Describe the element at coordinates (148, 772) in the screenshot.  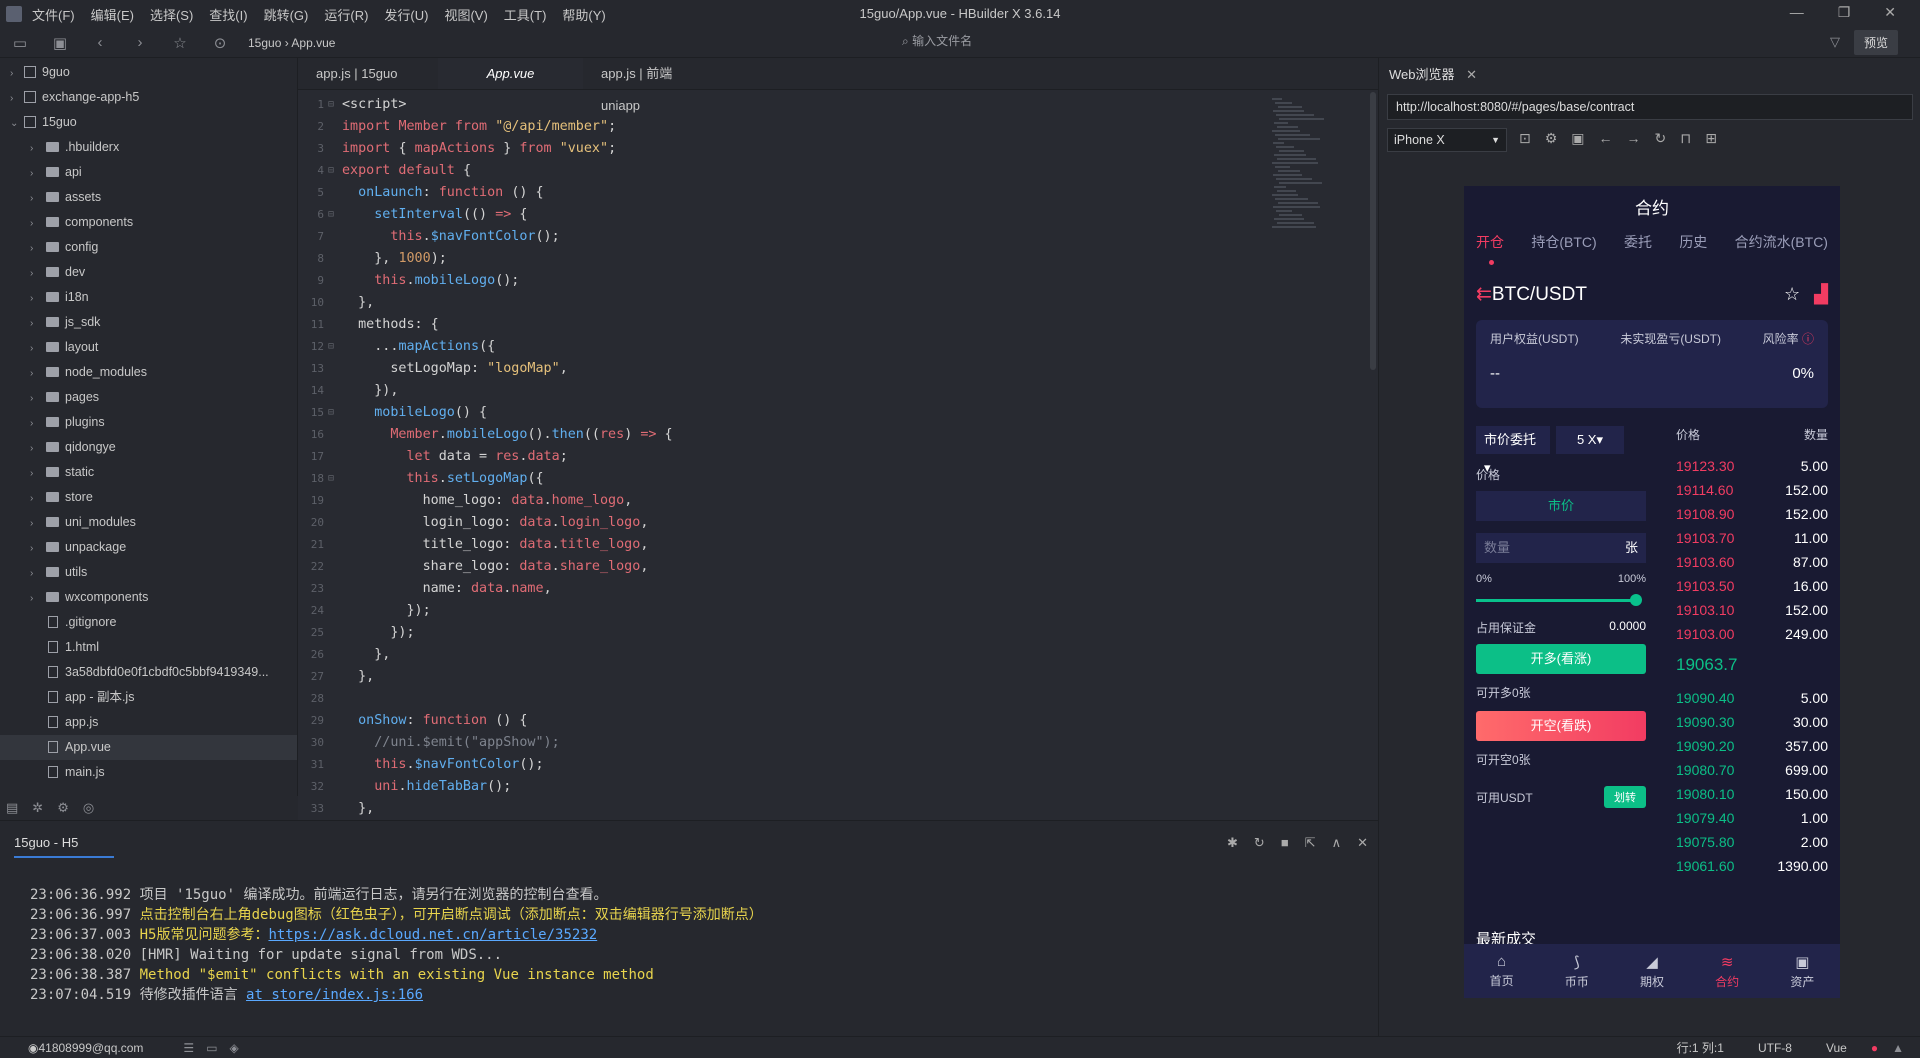
I see `tree-item: main.js` at that location.